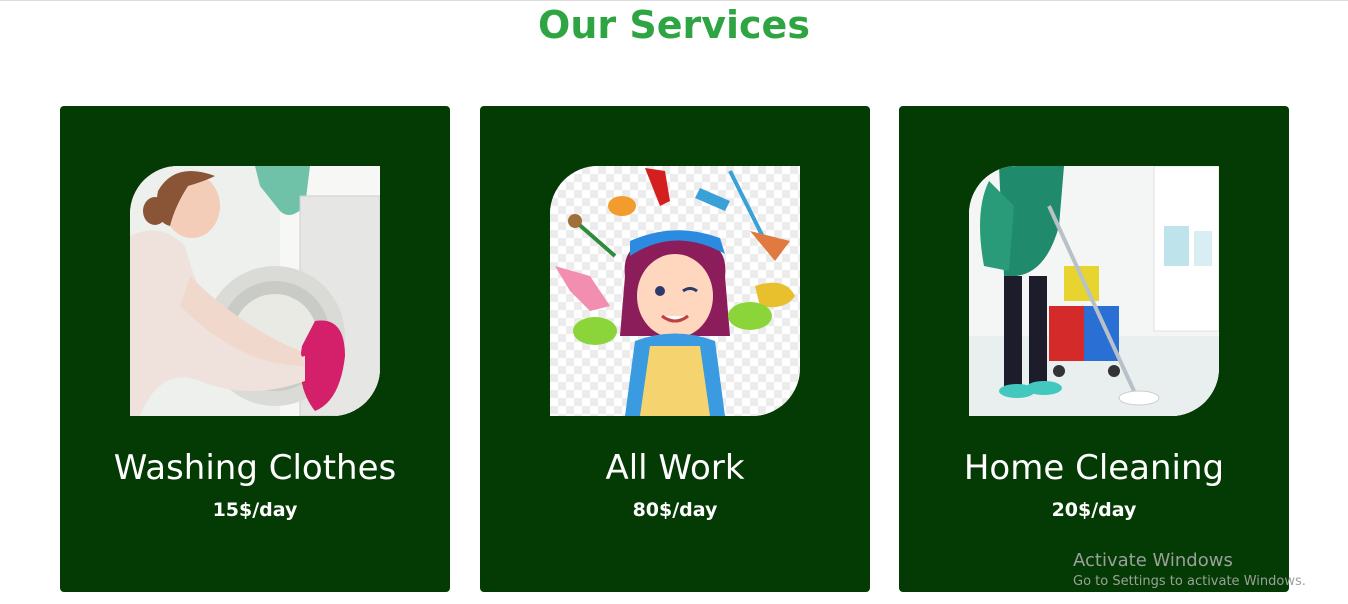 The image size is (1348, 604). What do you see at coordinates (674, 0) in the screenshot?
I see `top-divider` at bounding box center [674, 0].